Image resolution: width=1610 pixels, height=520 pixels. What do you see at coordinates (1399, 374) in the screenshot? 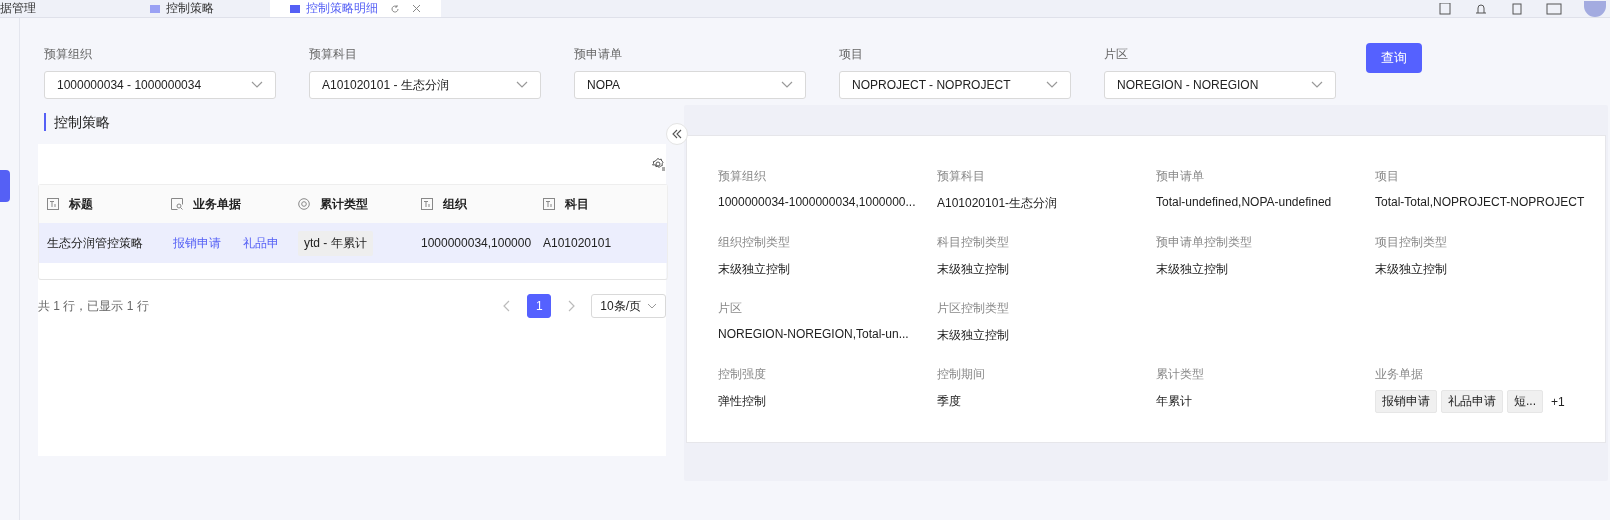
I see `field-label: 业务单据` at bounding box center [1399, 374].